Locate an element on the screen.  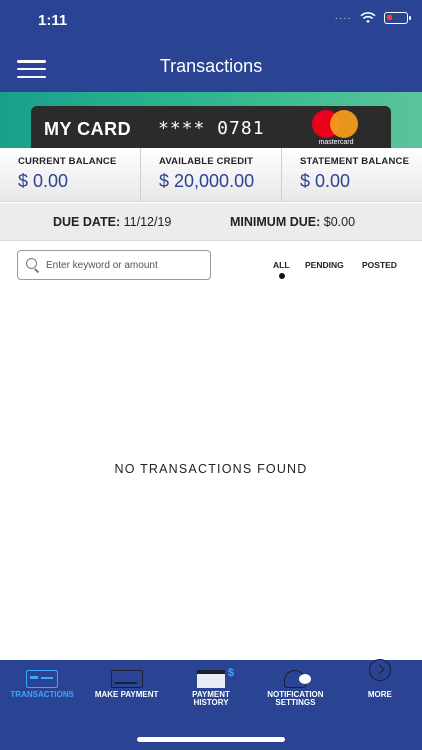
due-info: DUE DATE: 11/12/19 MINIMUM DUE: $0.00 is located at coordinates (211, 222).